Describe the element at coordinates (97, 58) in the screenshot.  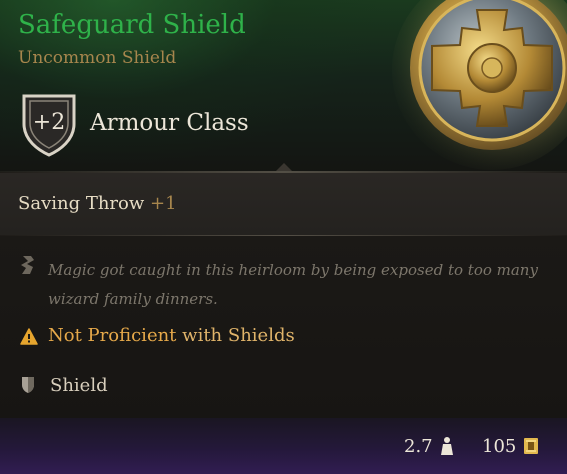
I see `item-rarity: Uncommon Shield` at that location.